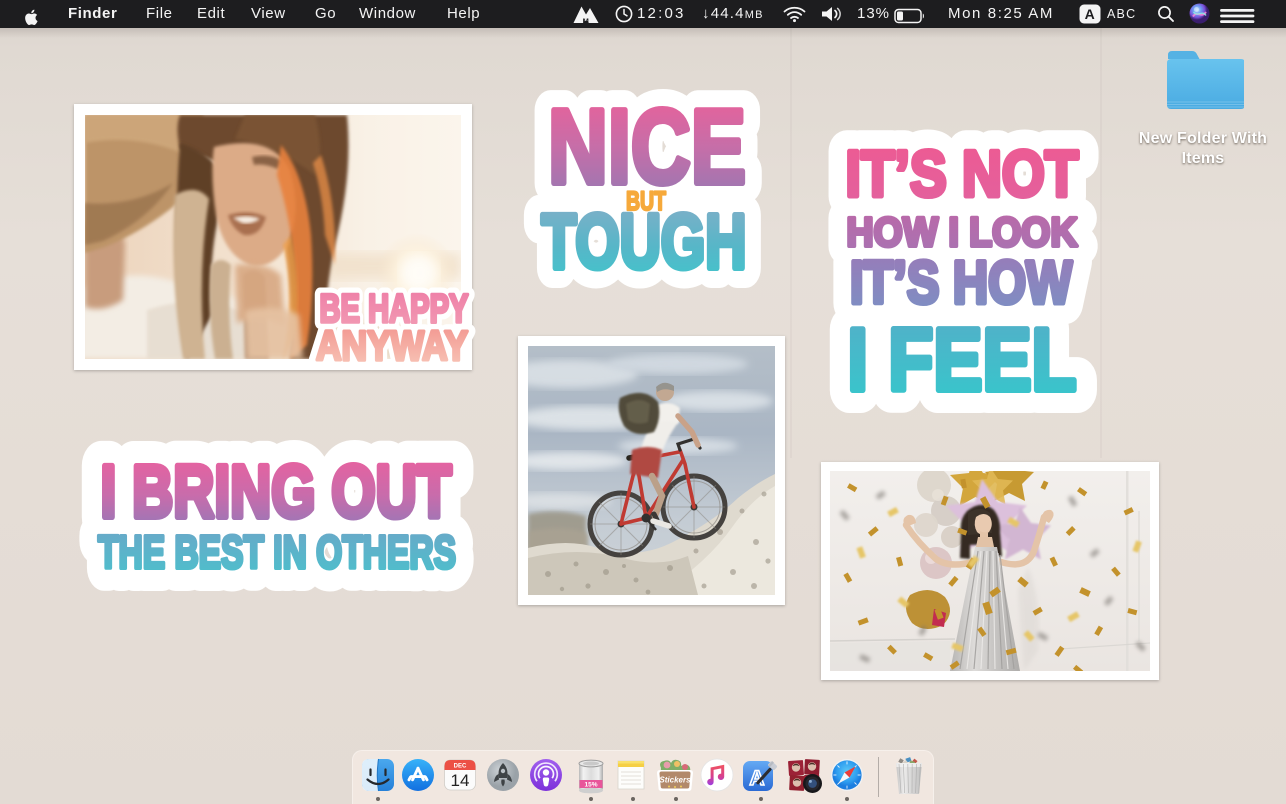 This screenshot has width=1286, height=804. Describe the element at coordinates (276, 491) in the screenshot. I see `svg-text: I BRING OUT` at that location.